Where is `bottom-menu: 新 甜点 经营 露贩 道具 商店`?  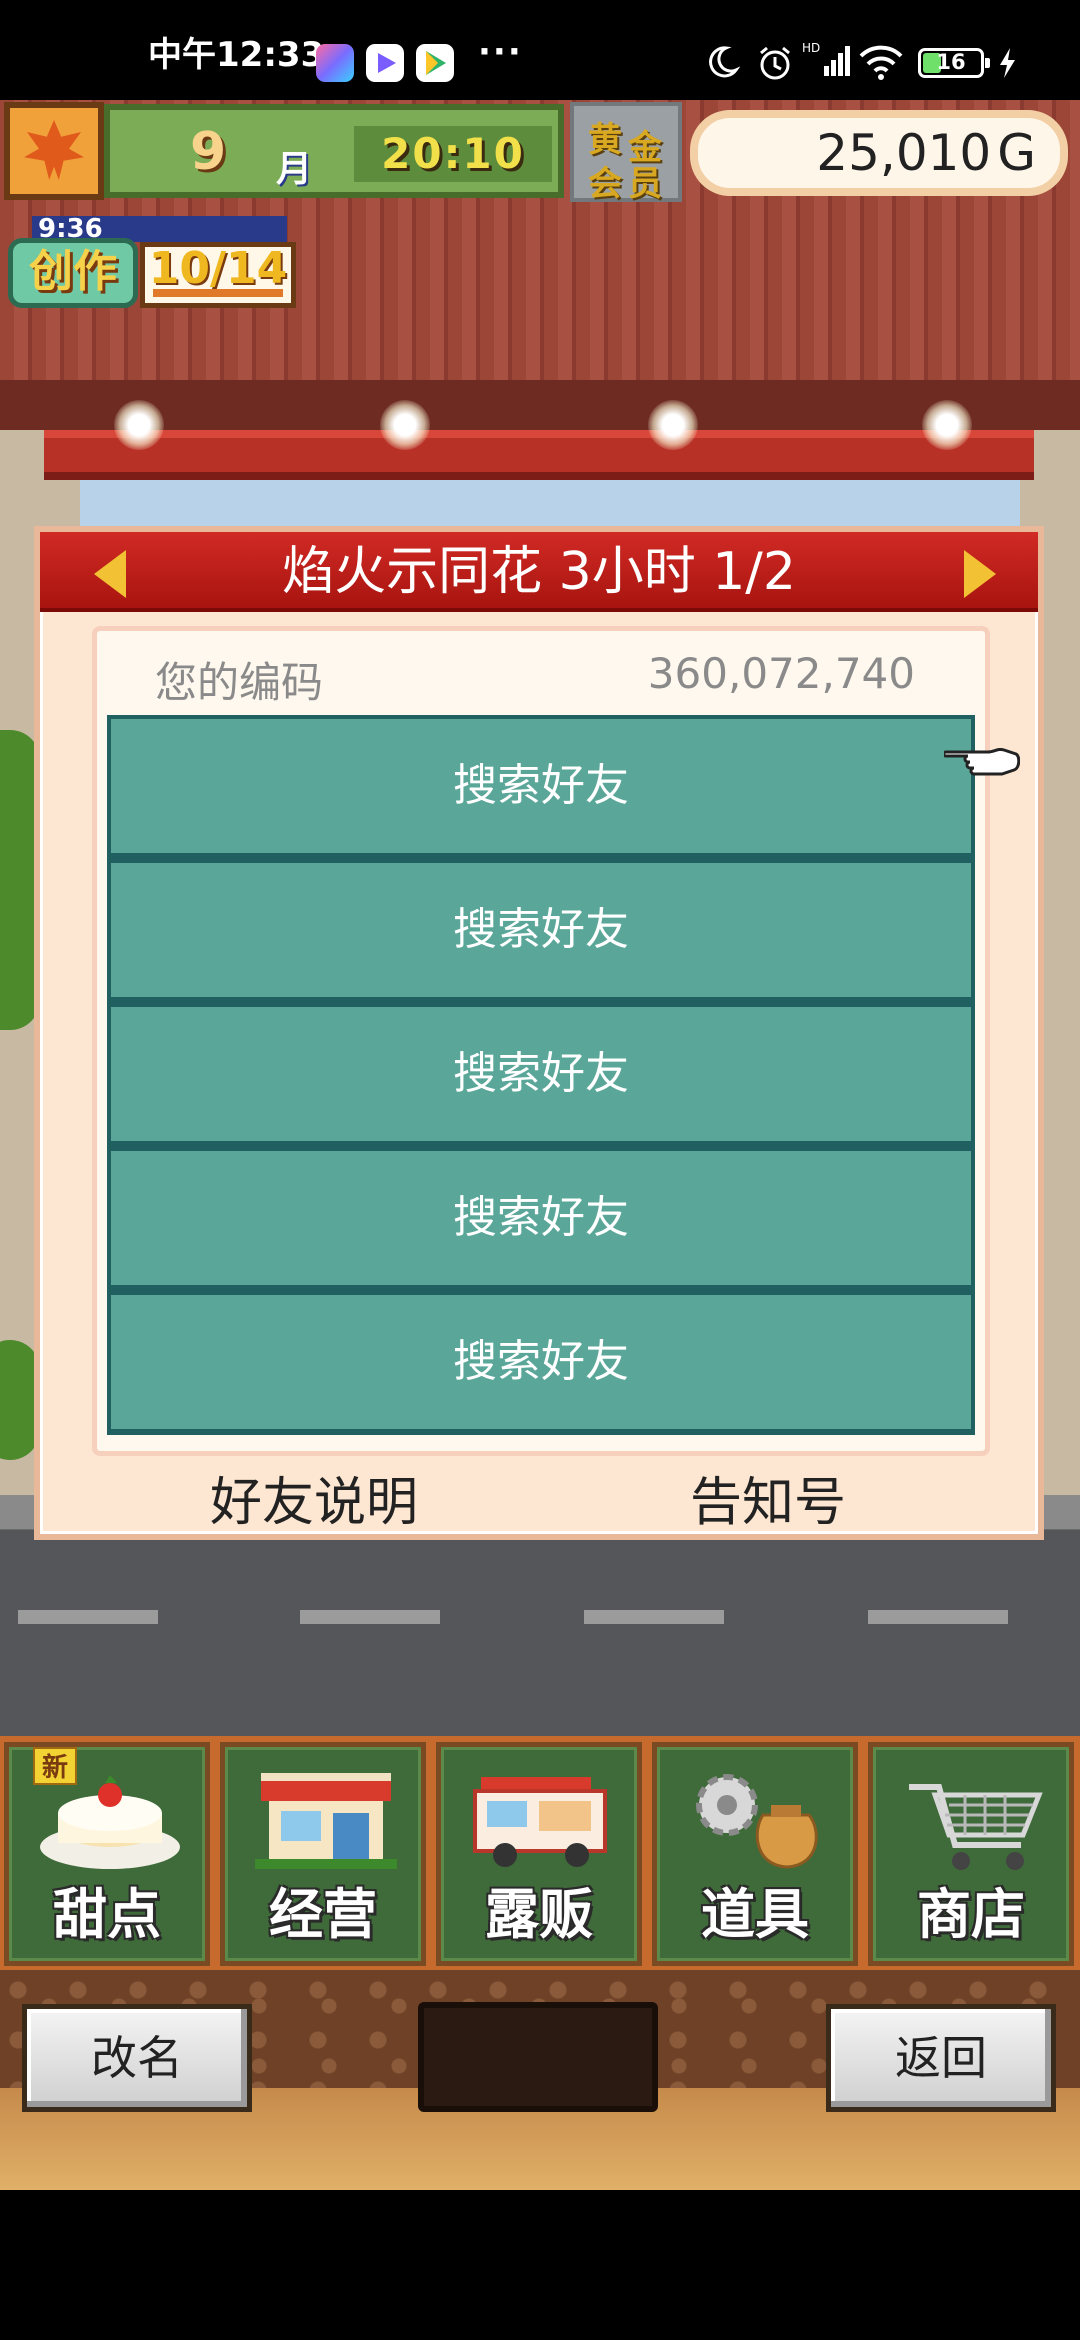
bottom-menu: 新 甜点 经营 露贩 道具 商店 is located at coordinates (540, 1853).